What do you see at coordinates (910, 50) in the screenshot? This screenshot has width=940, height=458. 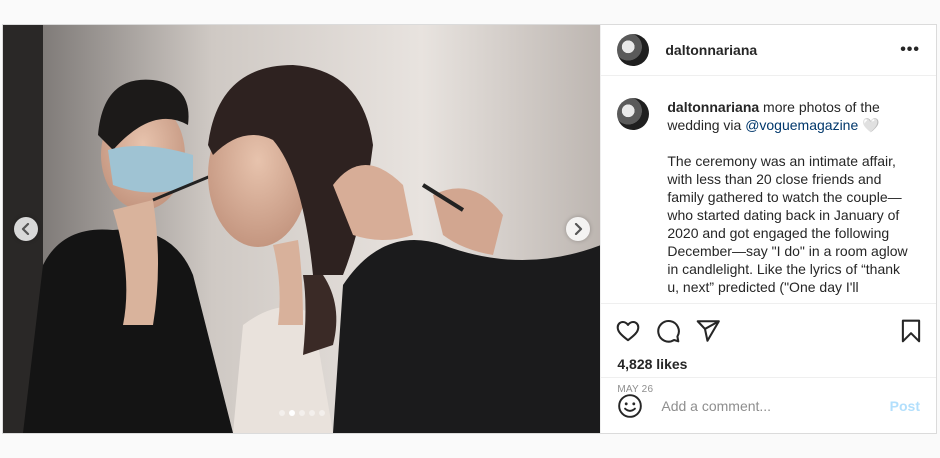 I see `more-options-icon: •••` at bounding box center [910, 50].